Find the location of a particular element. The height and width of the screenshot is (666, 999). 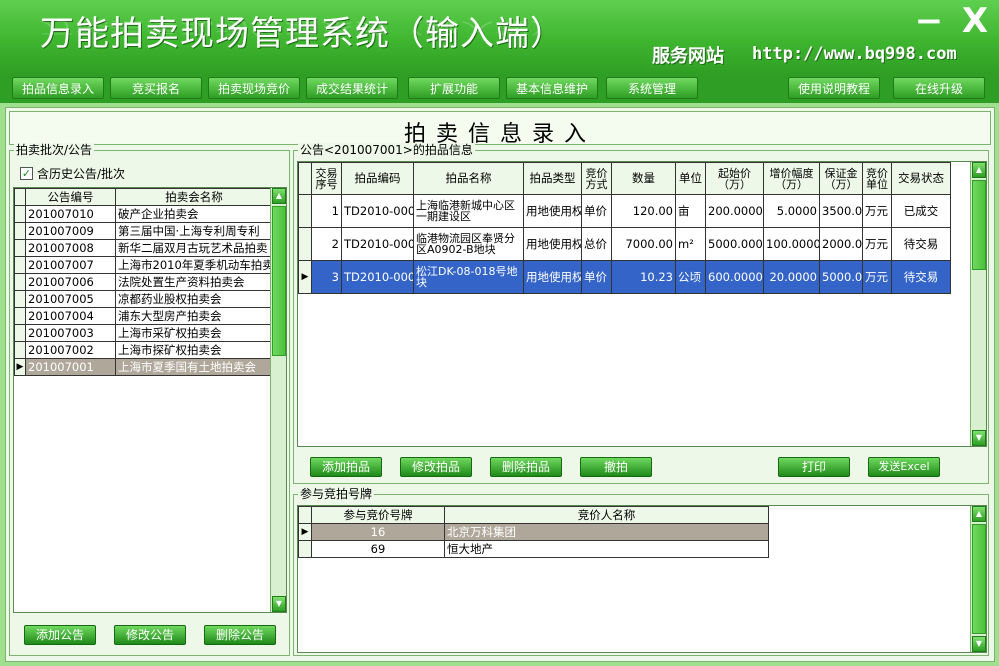

lot-bid-unit: 万元 is located at coordinates (877, 244).